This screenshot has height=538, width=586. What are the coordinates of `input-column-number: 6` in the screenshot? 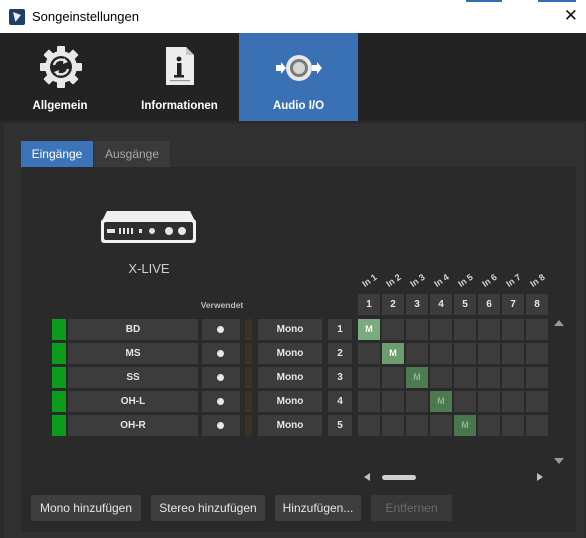 It's located at (489, 304).